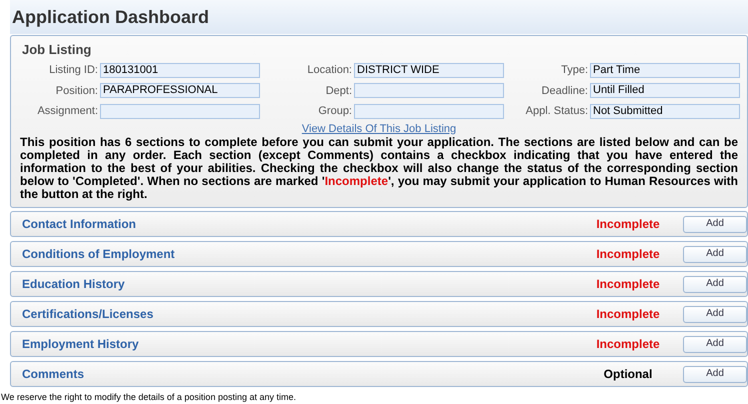 The width and height of the screenshot is (748, 404). What do you see at coordinates (180, 70) in the screenshot?
I see `field-value: 180131001` at bounding box center [180, 70].